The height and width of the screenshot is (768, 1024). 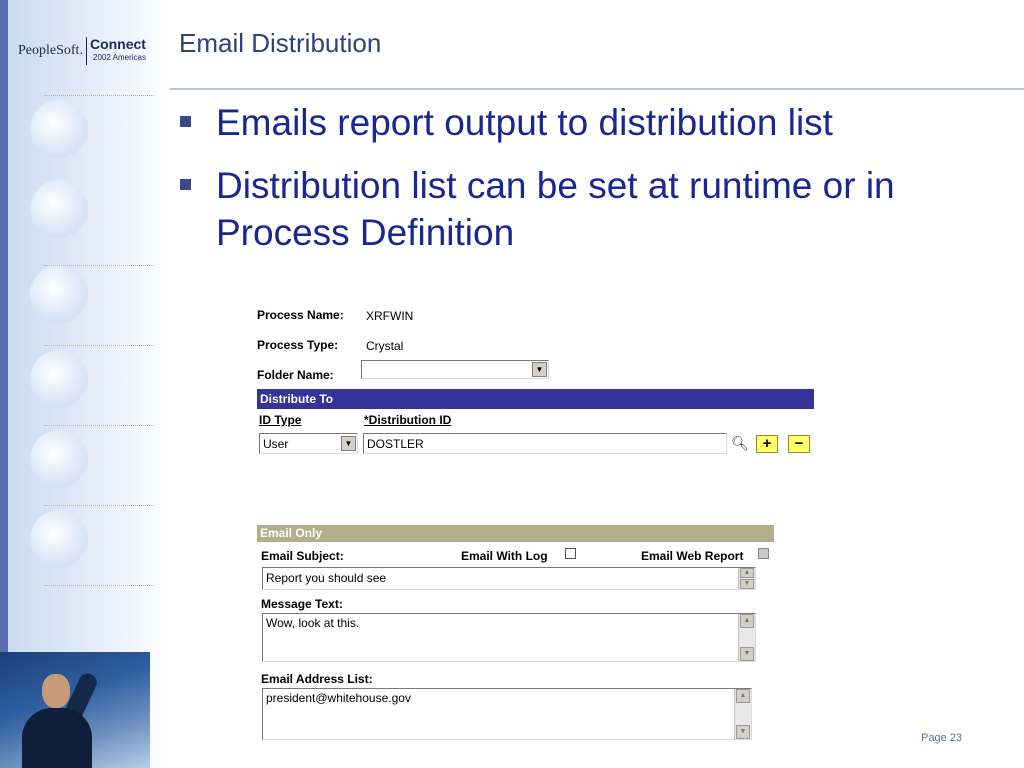 I want to click on magnifier-icon: 🔍︎, so click(x=740, y=443).